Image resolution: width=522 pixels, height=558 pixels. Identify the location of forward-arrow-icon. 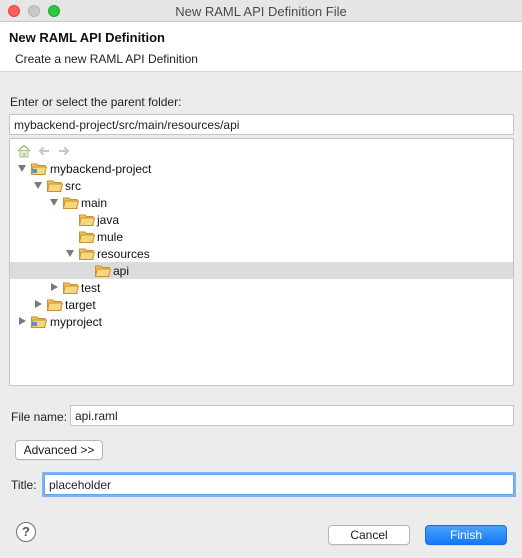
(64, 151).